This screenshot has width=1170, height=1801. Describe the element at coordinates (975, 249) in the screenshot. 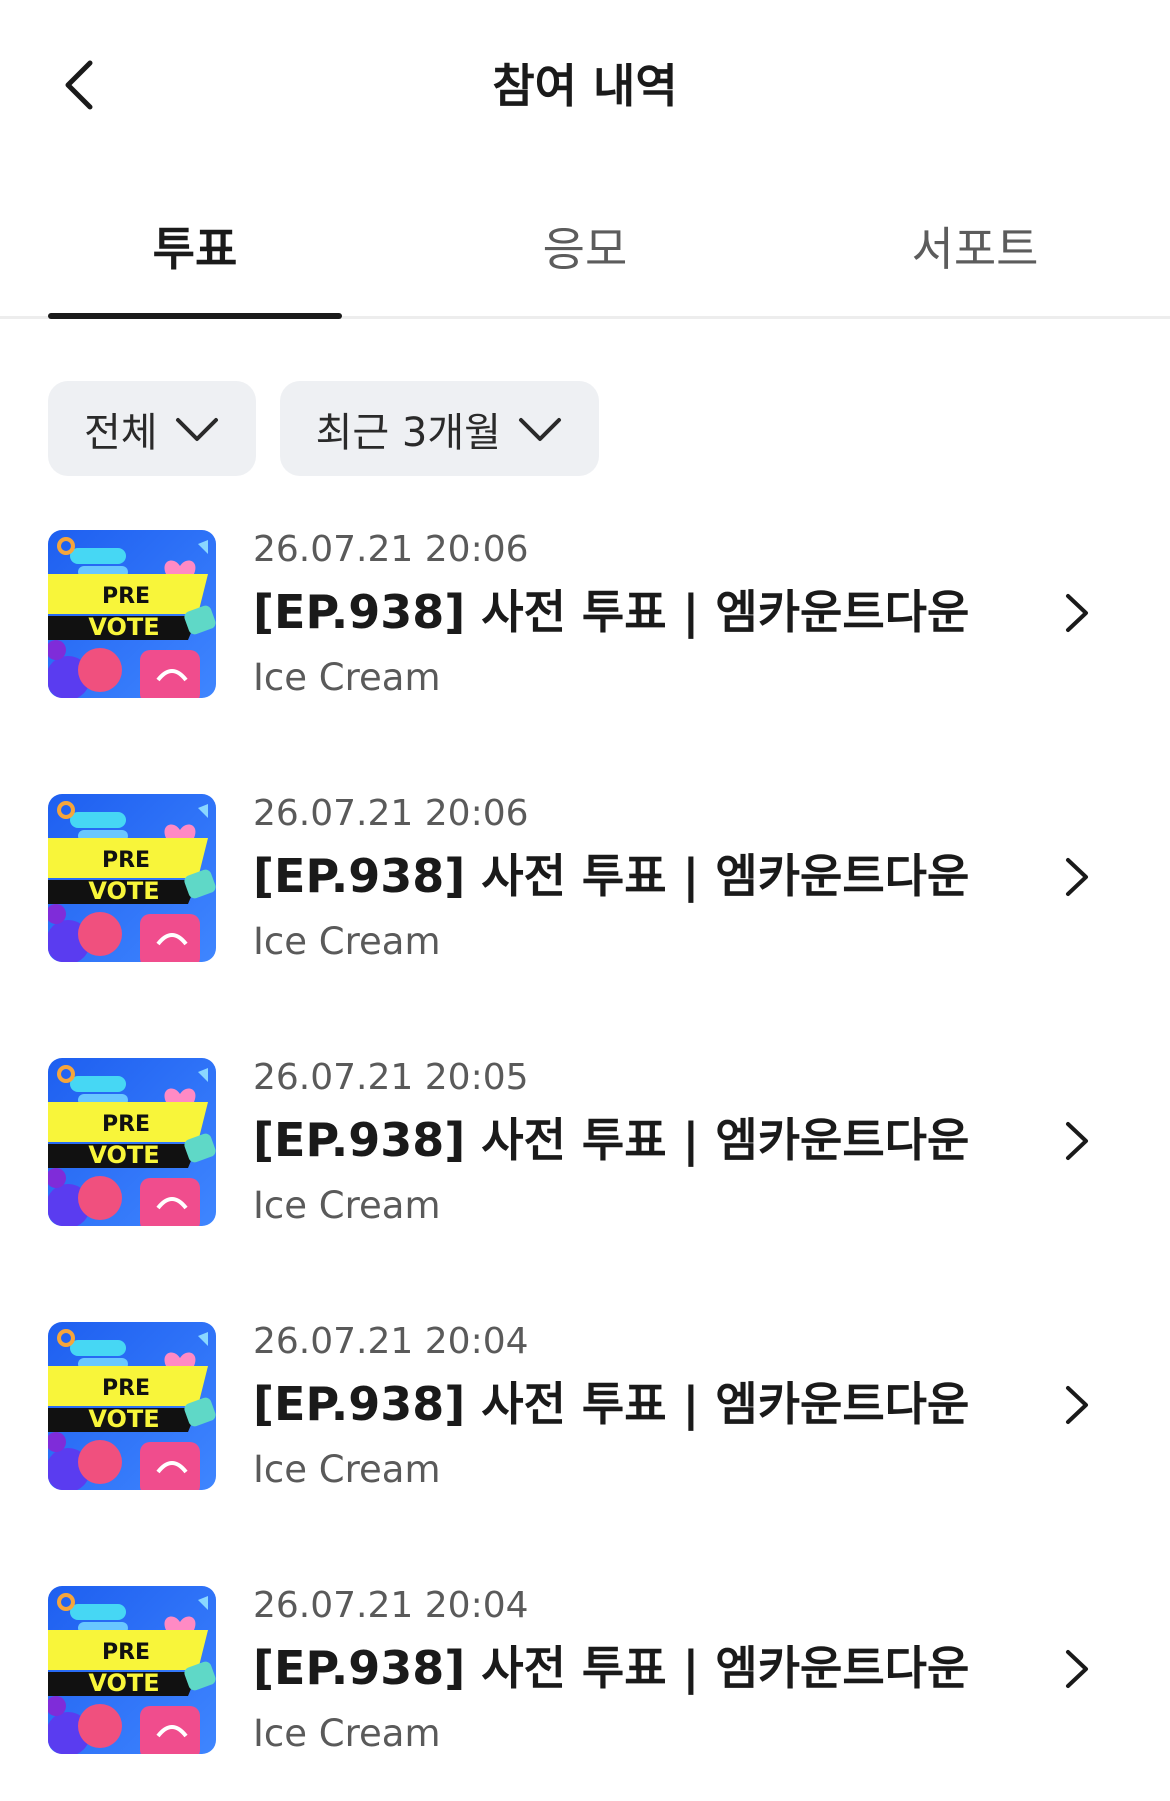

I see `tab-label: 서포트` at that location.